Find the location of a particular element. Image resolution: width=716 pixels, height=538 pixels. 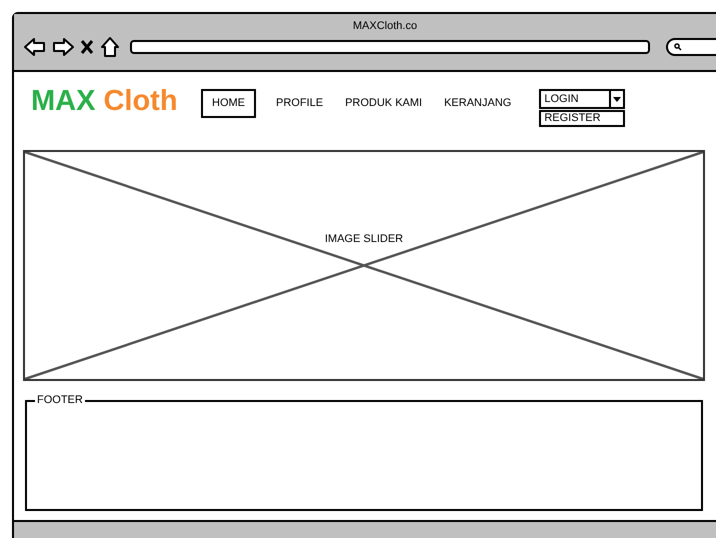

search-icon is located at coordinates (678, 47).